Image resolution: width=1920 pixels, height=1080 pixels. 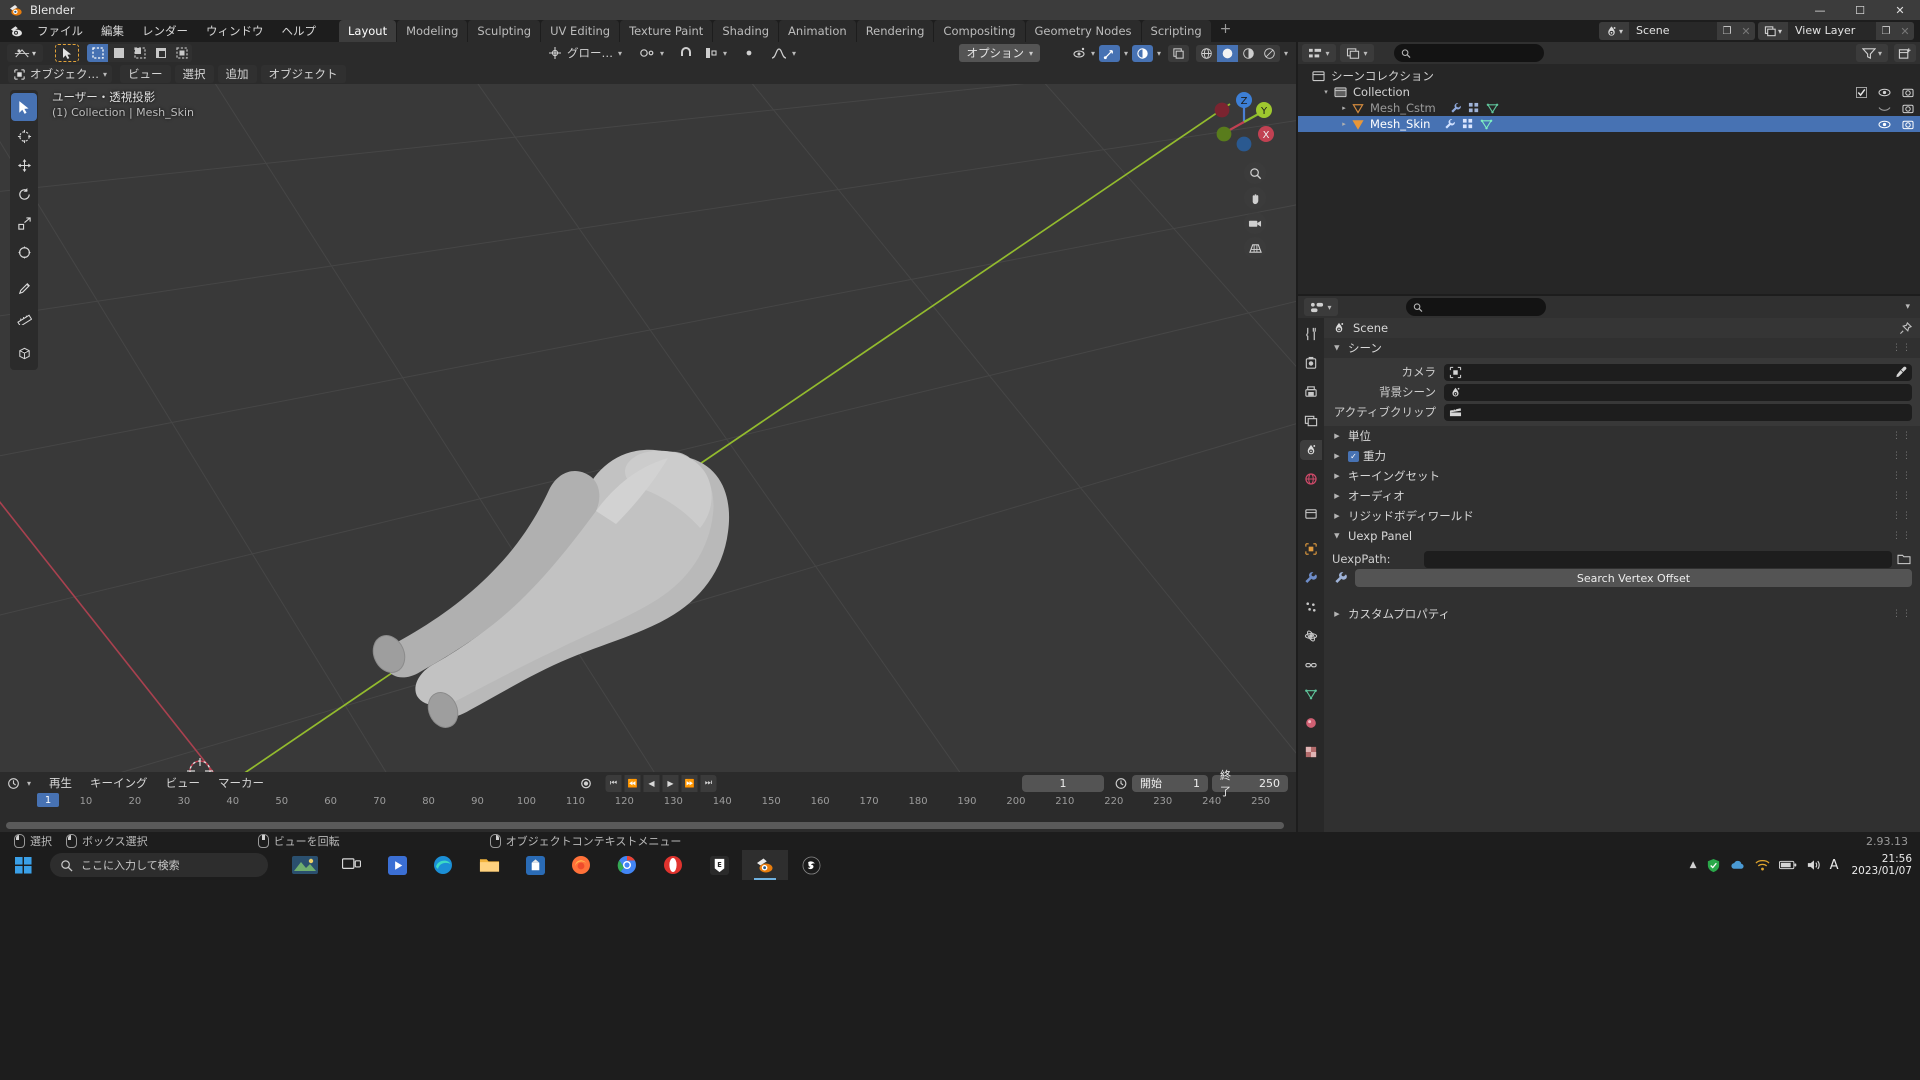 What do you see at coordinates (1255, 223) in the screenshot?
I see `camera-view-icon` at bounding box center [1255, 223].